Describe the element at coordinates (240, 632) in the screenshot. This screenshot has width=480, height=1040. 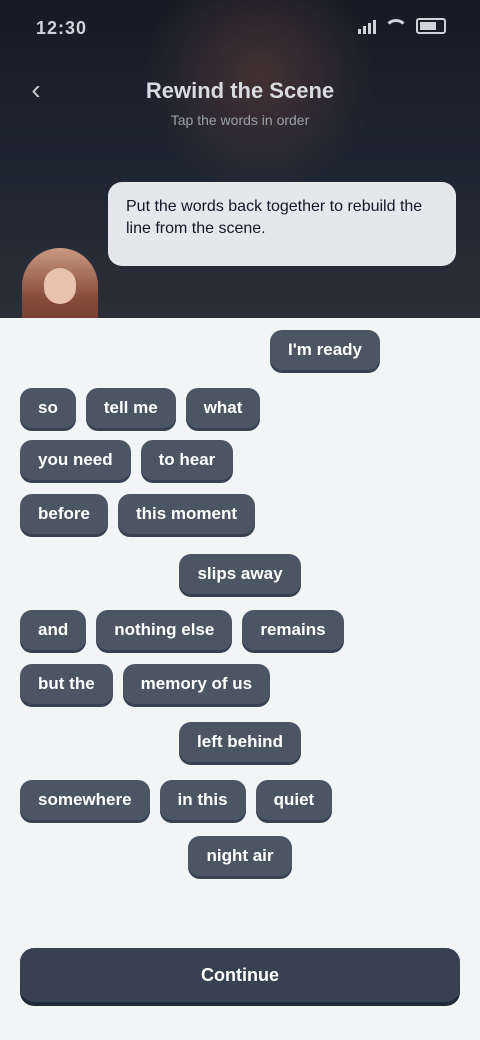
I see `word-row: and nothing else remains` at that location.